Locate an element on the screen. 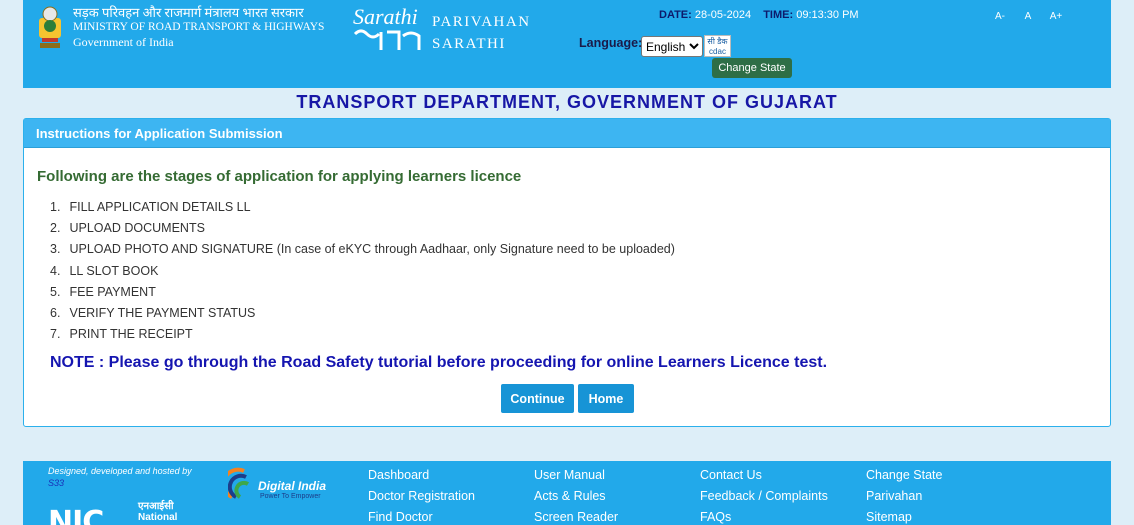 The image size is (1134, 525). font-size-controls: A- A A+ is located at coordinates (1028, 17).